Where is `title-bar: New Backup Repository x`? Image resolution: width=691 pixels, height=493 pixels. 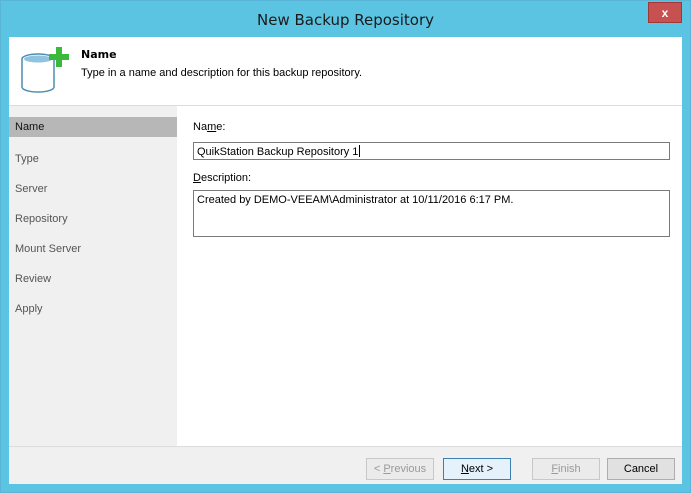 title-bar: New Backup Repository x is located at coordinates (345, 19).